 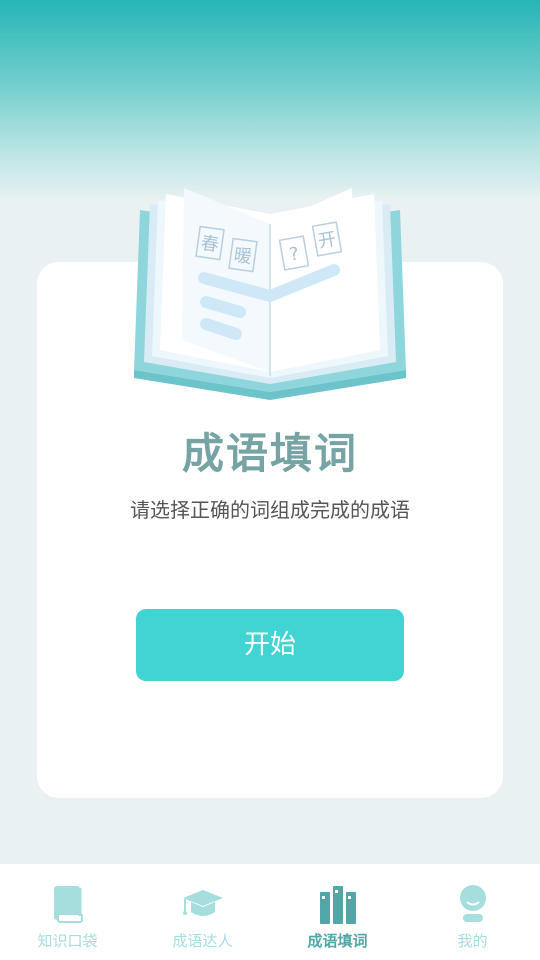 I want to click on tab-label-mine: 我的, so click(x=472, y=941).